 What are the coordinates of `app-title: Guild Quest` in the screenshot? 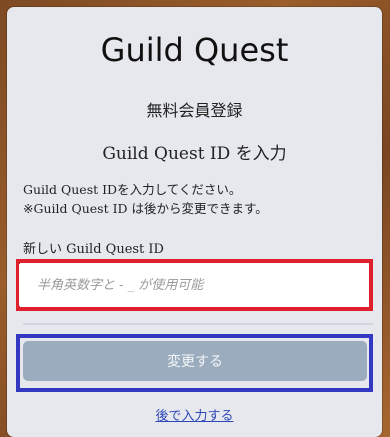 It's located at (194, 50).